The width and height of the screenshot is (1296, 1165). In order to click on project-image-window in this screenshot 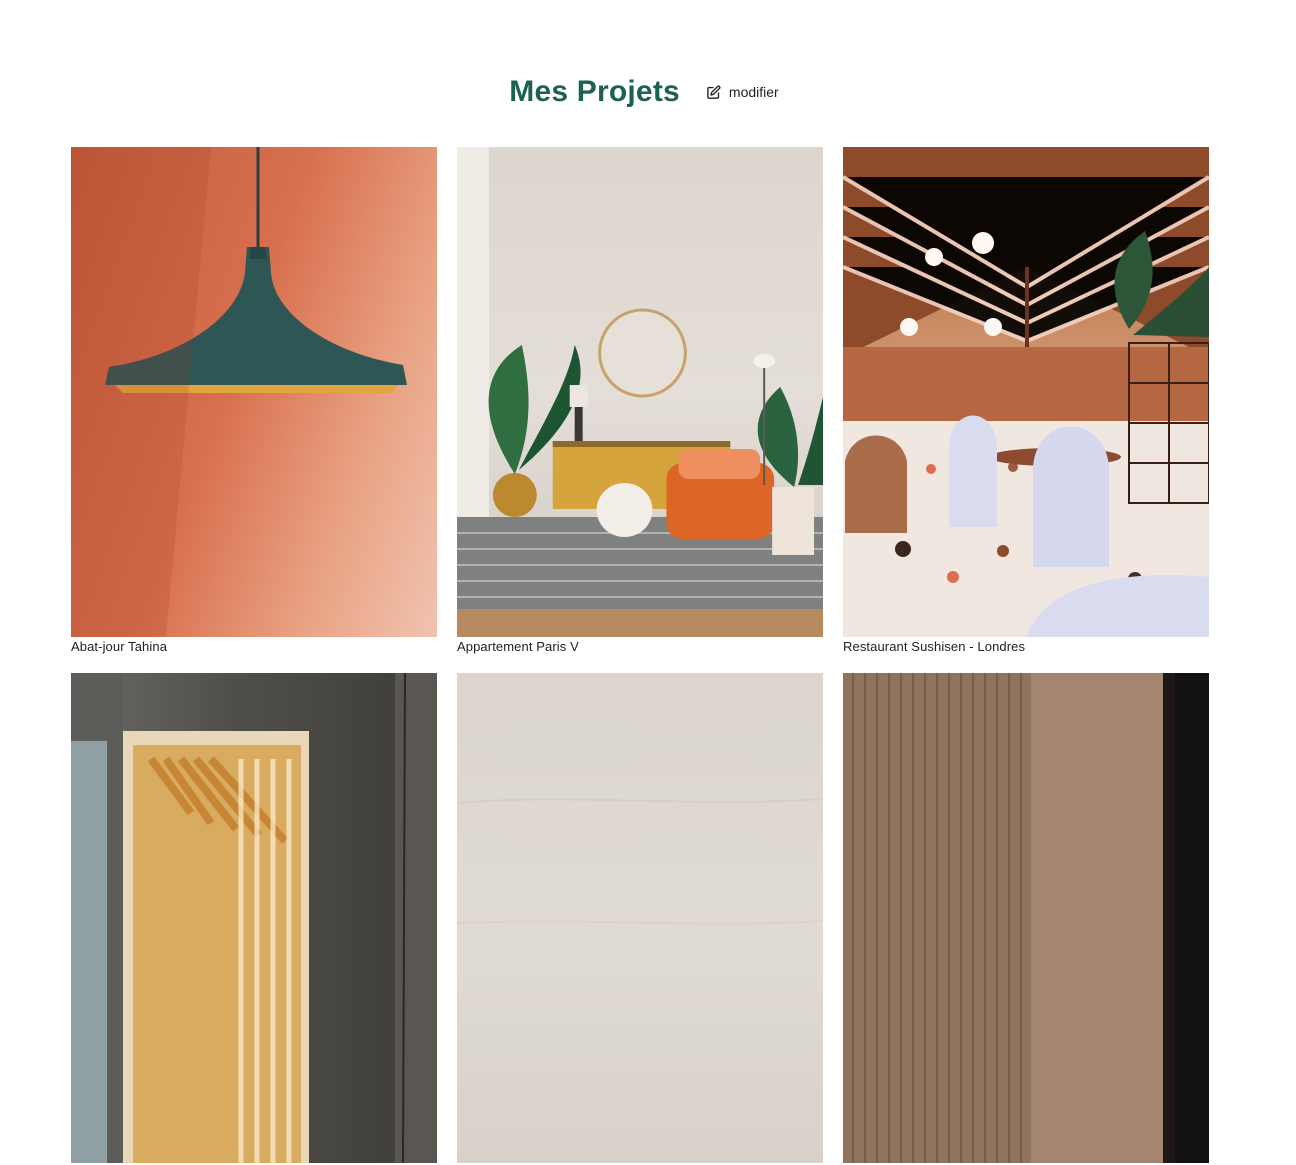, I will do `click(254, 918)`.